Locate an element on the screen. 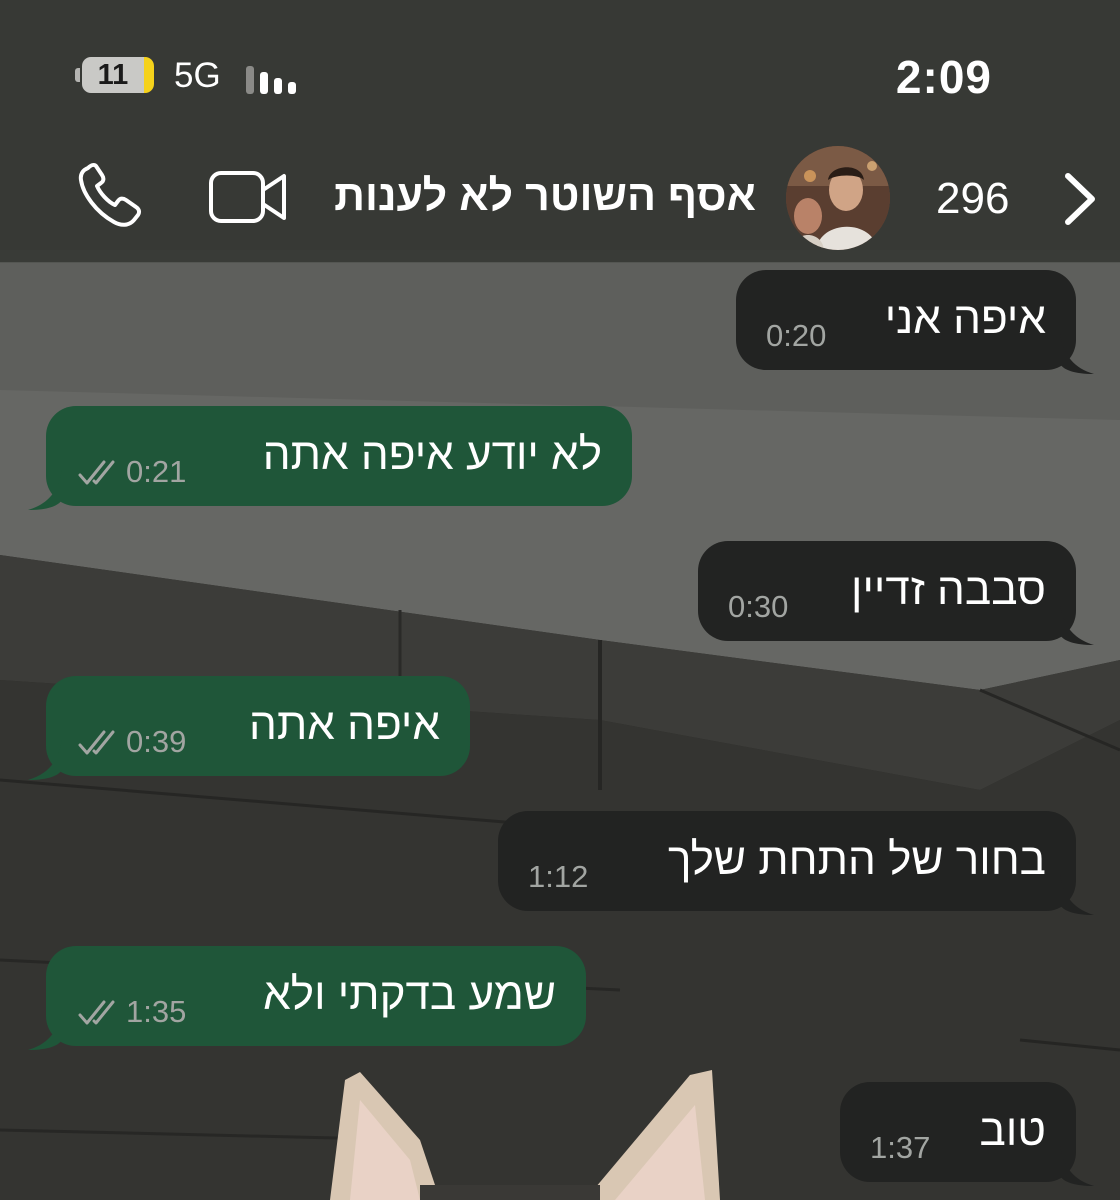  message-time: 1:35 is located at coordinates (156, 1011).